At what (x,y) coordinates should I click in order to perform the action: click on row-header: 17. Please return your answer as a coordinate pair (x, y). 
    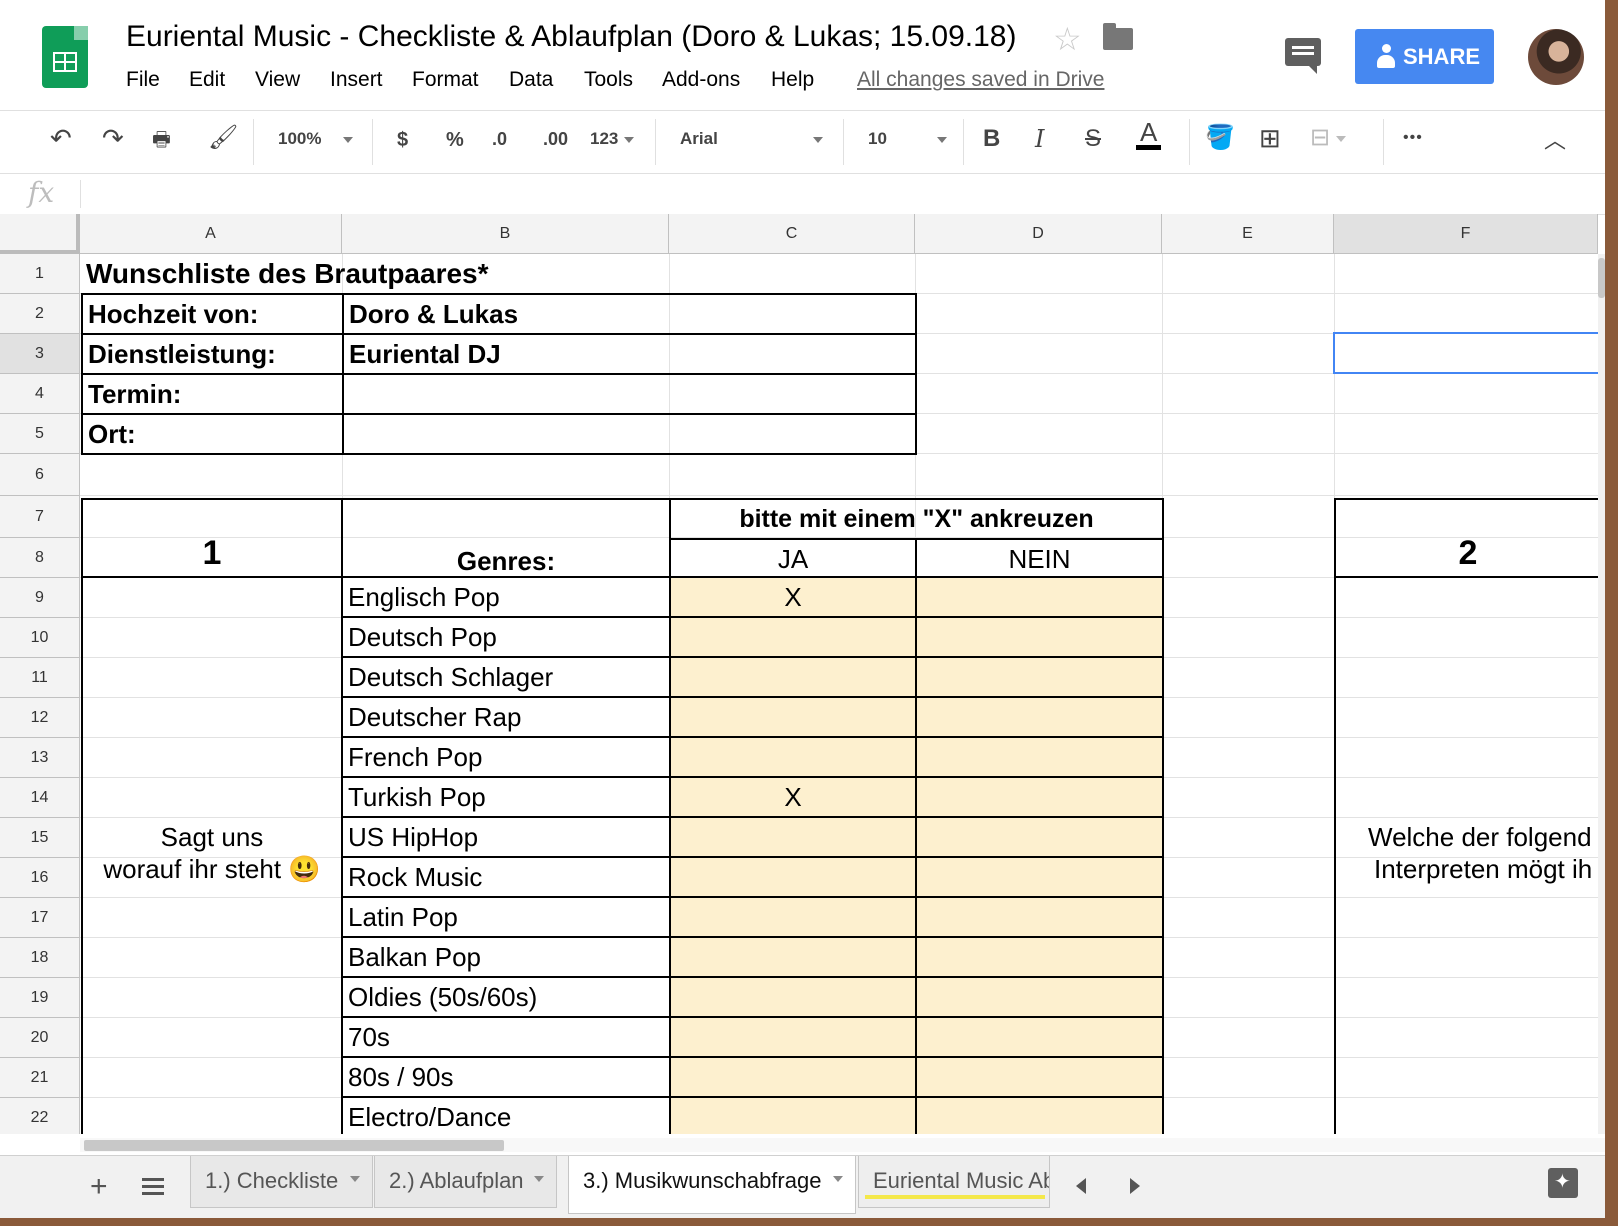
    Looking at the image, I should click on (40, 918).